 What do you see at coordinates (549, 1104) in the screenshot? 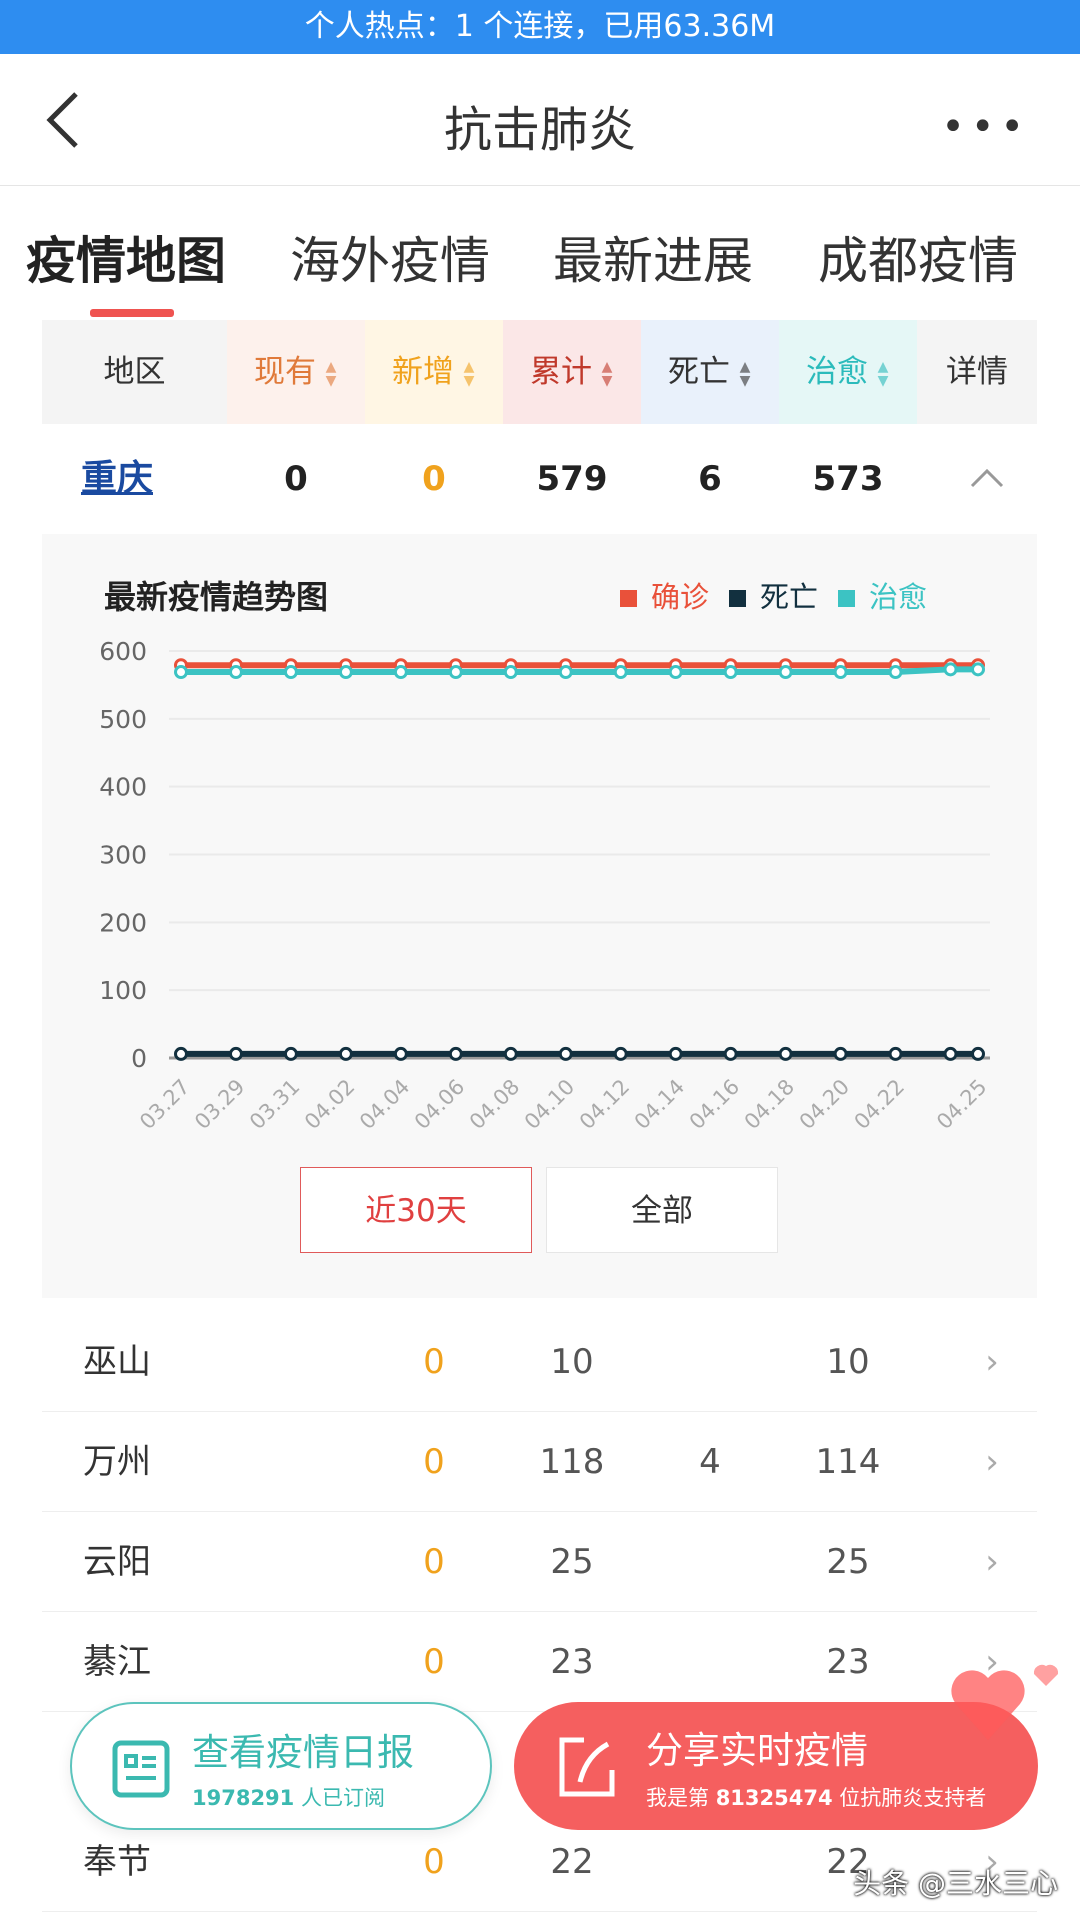
I see `x-tick-label: 04.10` at bounding box center [549, 1104].